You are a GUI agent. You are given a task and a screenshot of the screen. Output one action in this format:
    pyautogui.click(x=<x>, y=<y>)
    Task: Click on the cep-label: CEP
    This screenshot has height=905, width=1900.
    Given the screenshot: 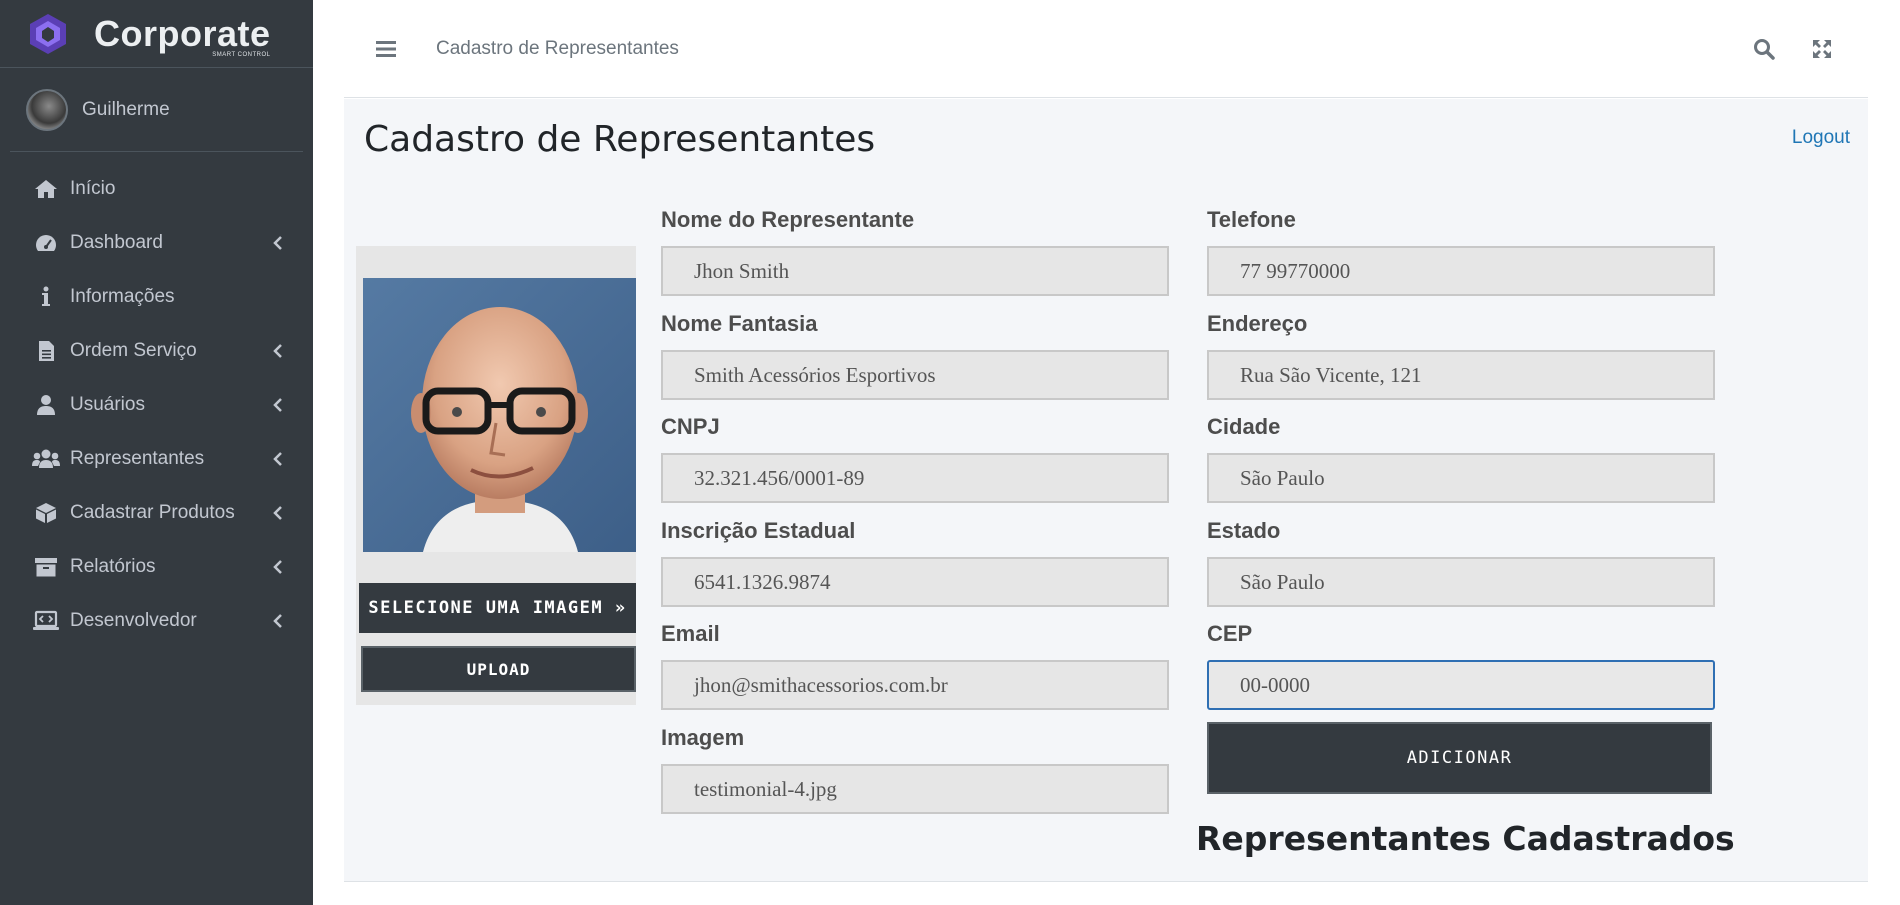 What is the action you would take?
    pyautogui.click(x=1230, y=633)
    